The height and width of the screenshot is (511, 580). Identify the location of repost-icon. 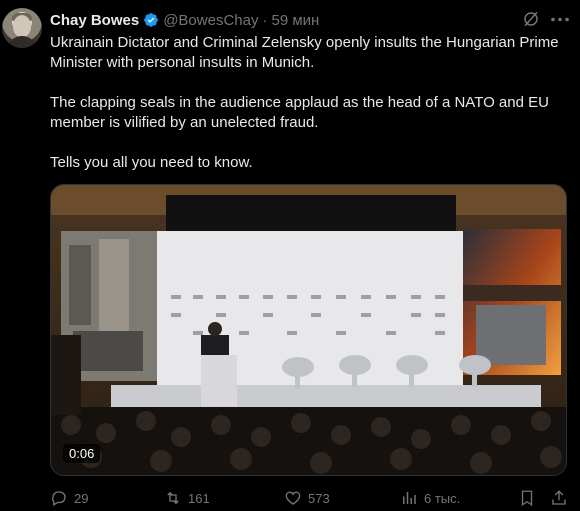
(173, 498).